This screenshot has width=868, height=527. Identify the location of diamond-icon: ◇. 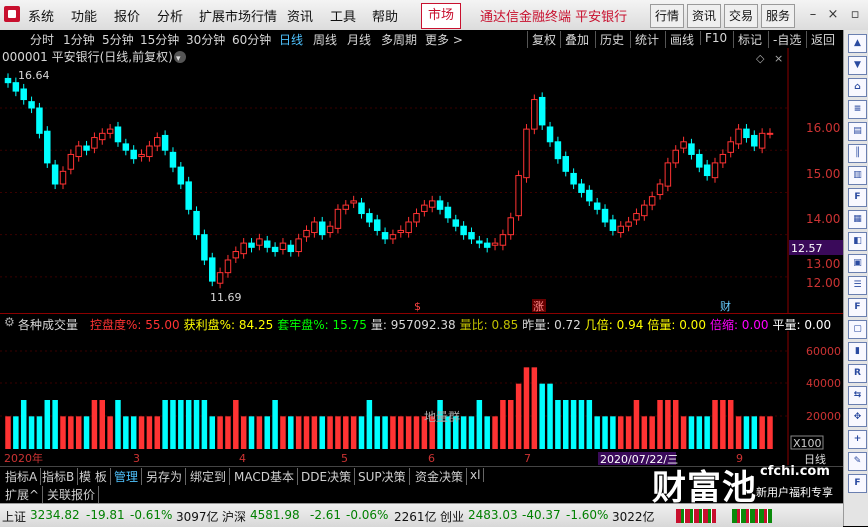
(760, 58).